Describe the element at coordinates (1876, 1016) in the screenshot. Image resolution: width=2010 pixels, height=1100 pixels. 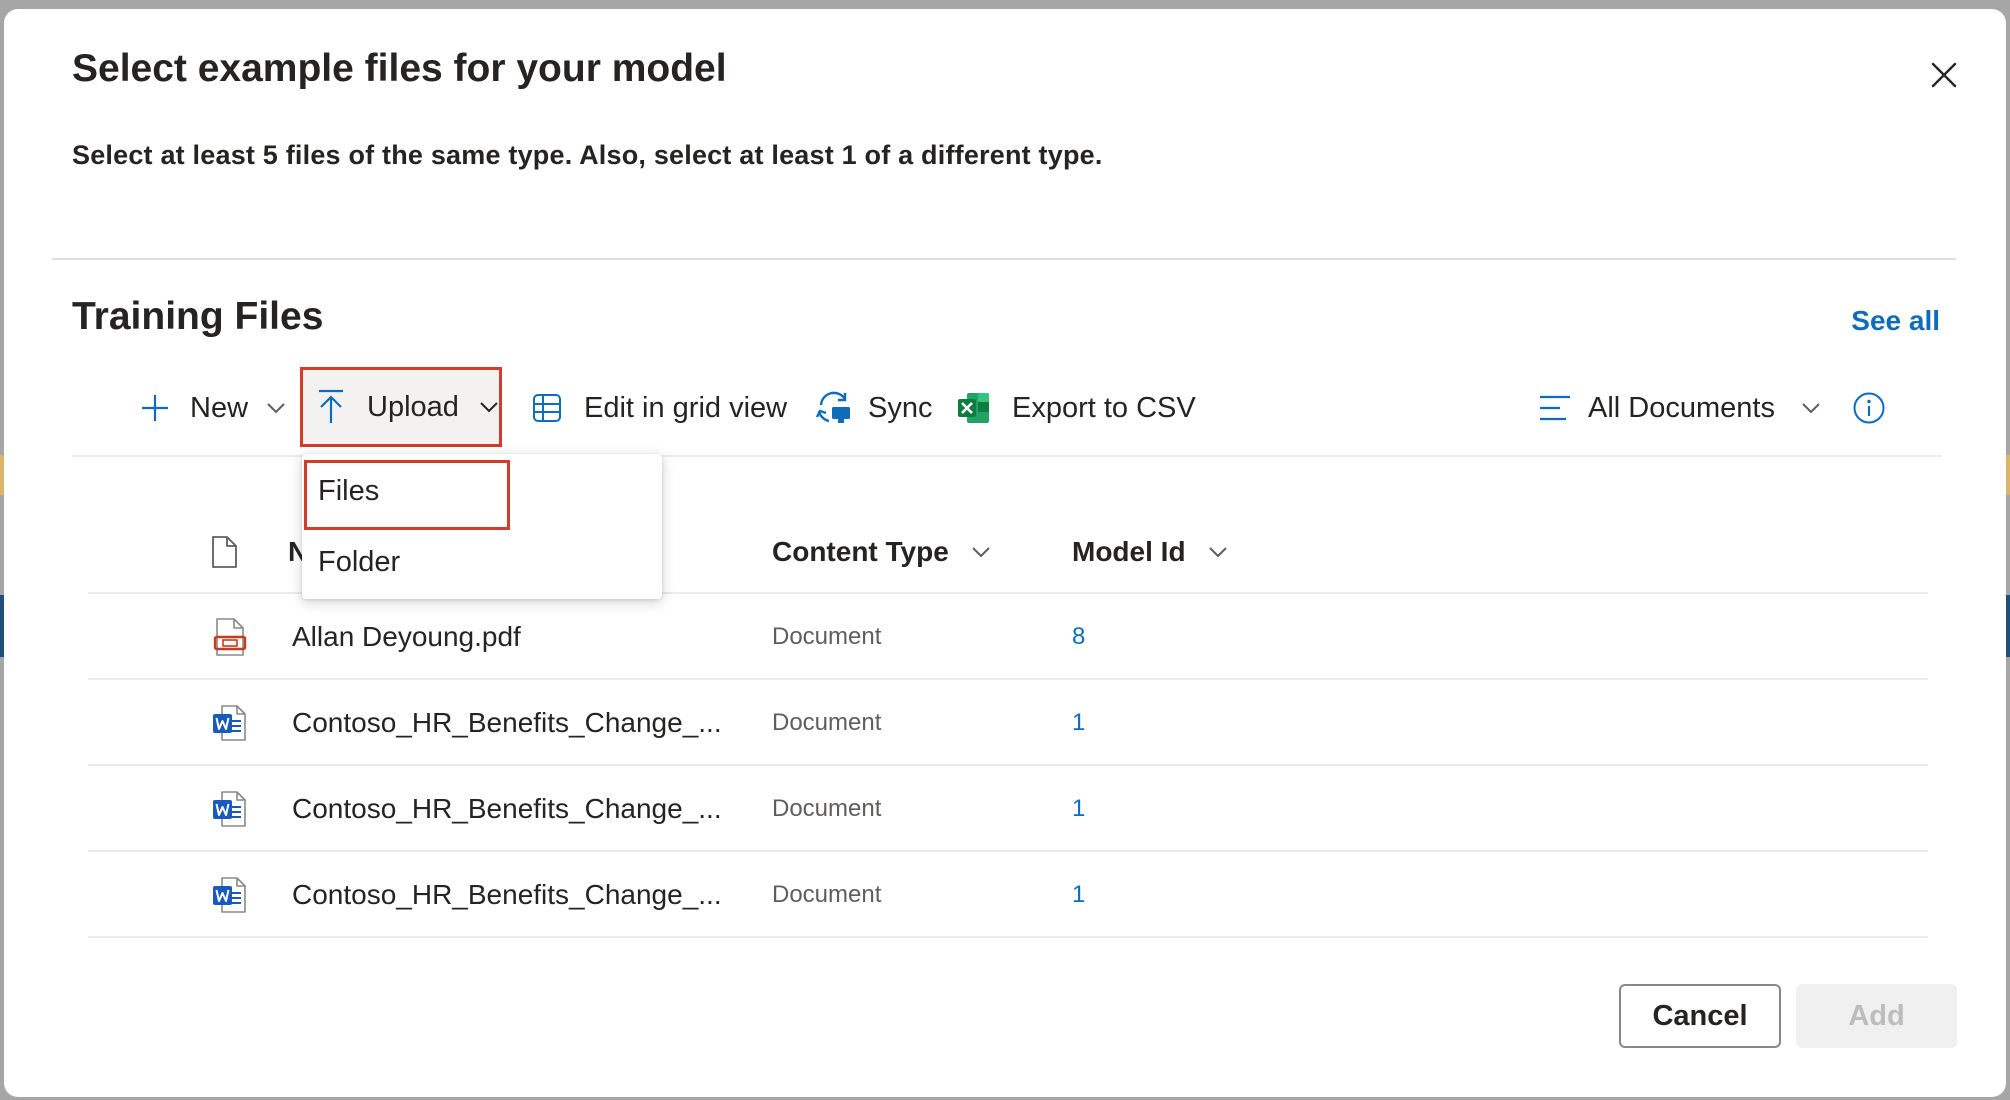
I see `add-button: Add` at that location.